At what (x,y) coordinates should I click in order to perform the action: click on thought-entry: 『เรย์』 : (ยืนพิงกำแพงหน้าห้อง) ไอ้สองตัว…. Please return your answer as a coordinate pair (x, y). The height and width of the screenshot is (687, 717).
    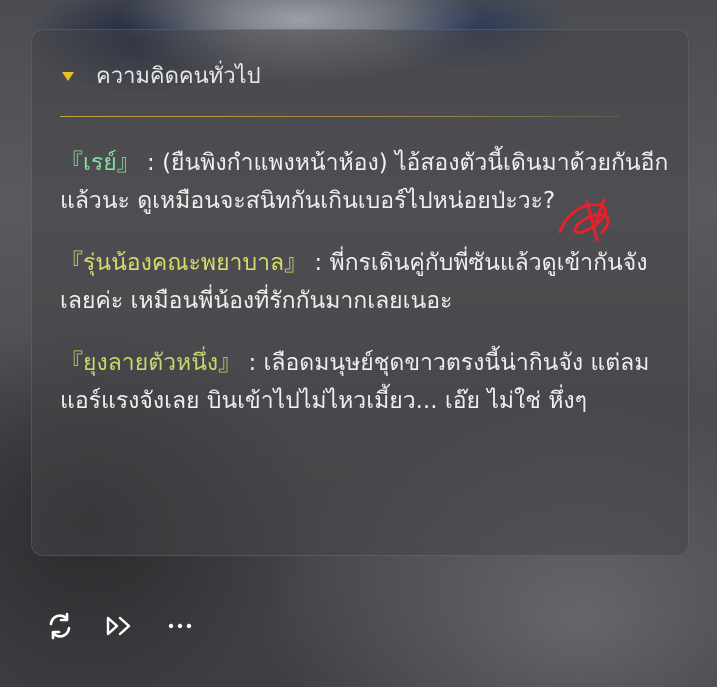
    Looking at the image, I should click on (365, 182).